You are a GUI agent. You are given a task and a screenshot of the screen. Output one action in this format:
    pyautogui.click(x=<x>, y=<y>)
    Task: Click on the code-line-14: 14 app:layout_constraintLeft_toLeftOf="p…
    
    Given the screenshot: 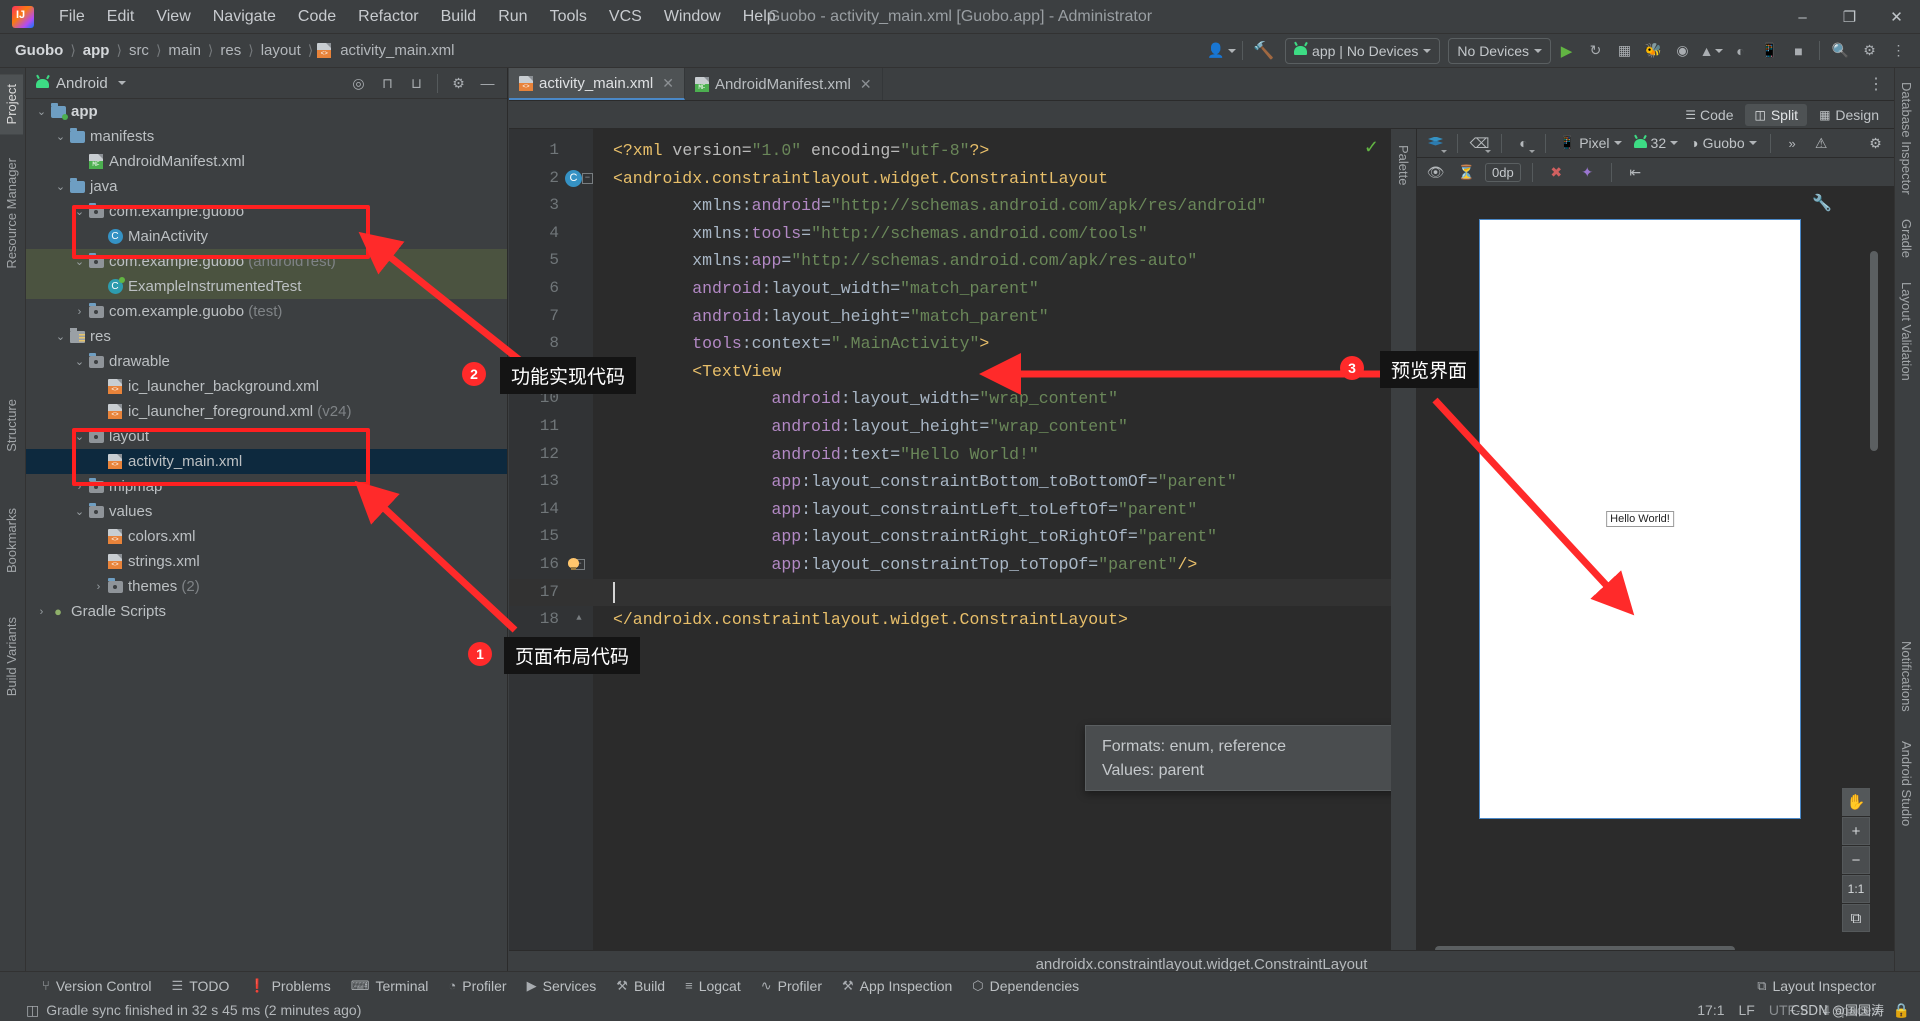 What is the action you would take?
    pyautogui.click(x=950, y=510)
    